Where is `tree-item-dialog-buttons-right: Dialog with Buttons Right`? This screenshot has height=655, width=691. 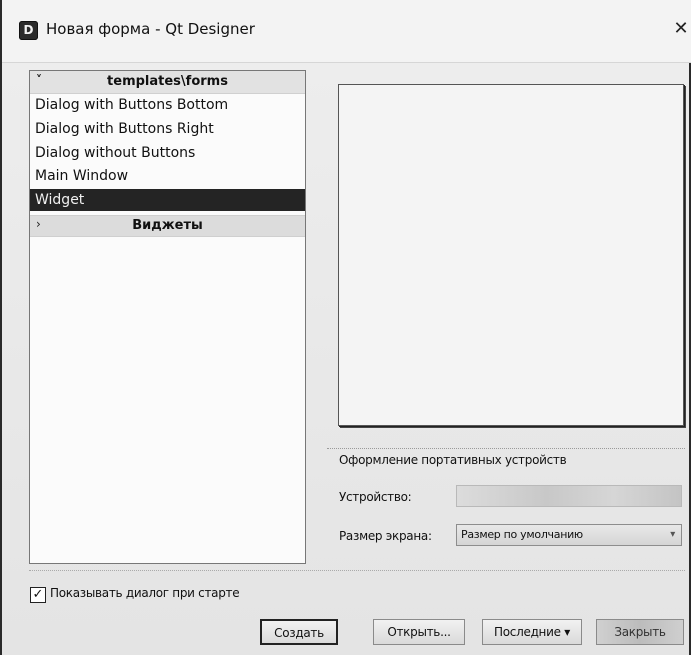
tree-item-dialog-buttons-right: Dialog with Buttons Right is located at coordinates (124, 129).